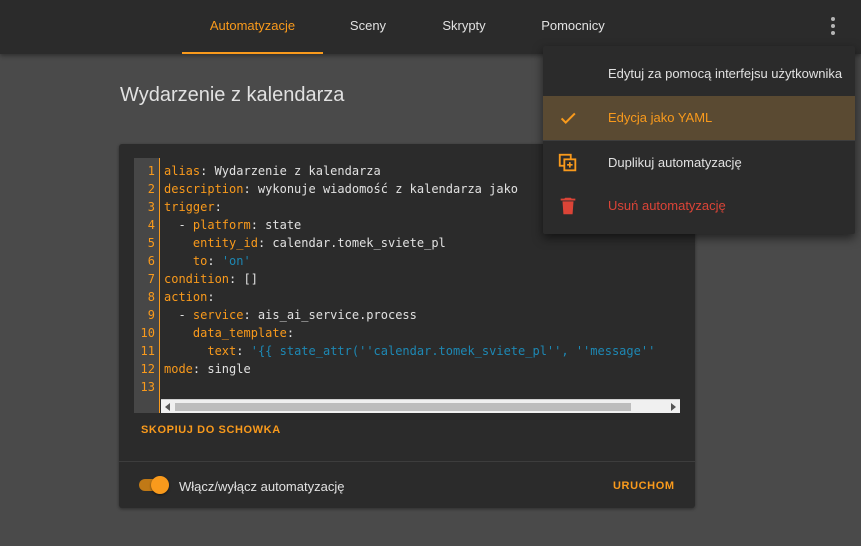  What do you see at coordinates (568, 206) in the screenshot?
I see `trash-icon` at bounding box center [568, 206].